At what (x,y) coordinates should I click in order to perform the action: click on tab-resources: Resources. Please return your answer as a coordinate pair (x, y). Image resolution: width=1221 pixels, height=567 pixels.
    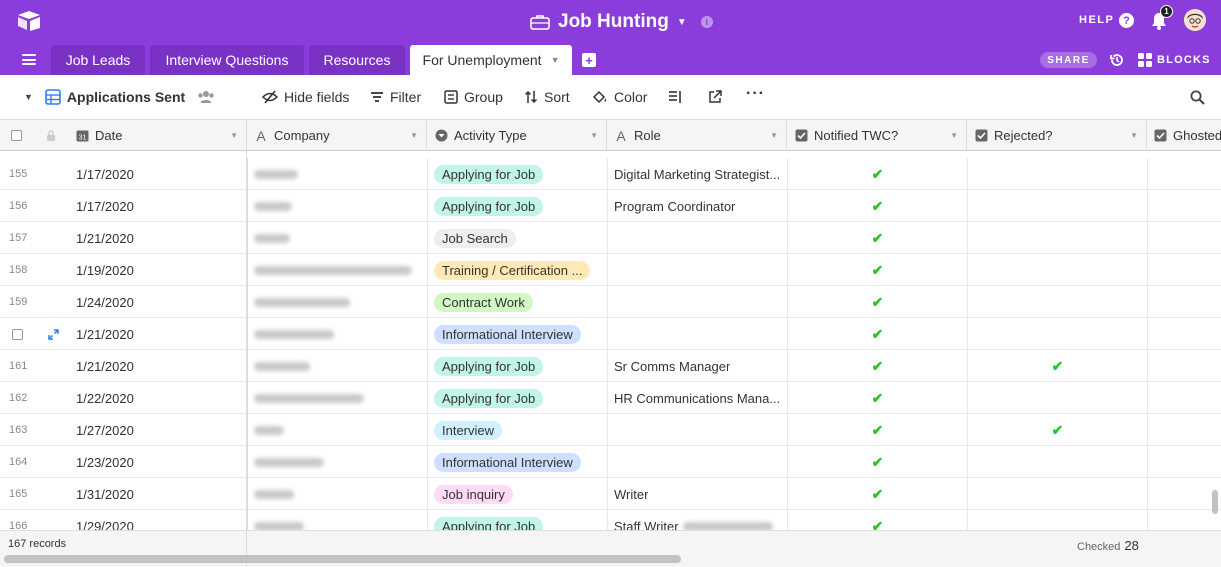
    Looking at the image, I should click on (357, 60).